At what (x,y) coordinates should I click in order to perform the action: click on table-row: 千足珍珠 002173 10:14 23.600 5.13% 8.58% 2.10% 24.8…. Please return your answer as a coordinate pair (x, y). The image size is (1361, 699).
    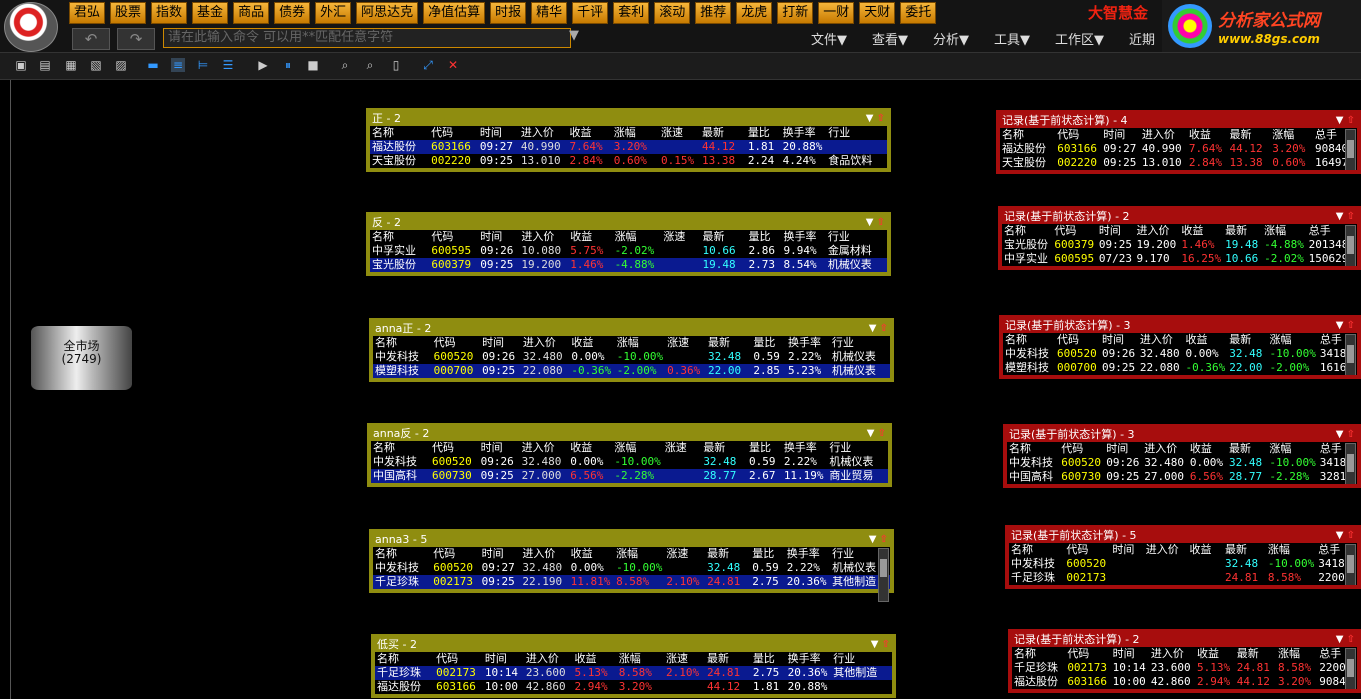
    Looking at the image, I should click on (633, 673).